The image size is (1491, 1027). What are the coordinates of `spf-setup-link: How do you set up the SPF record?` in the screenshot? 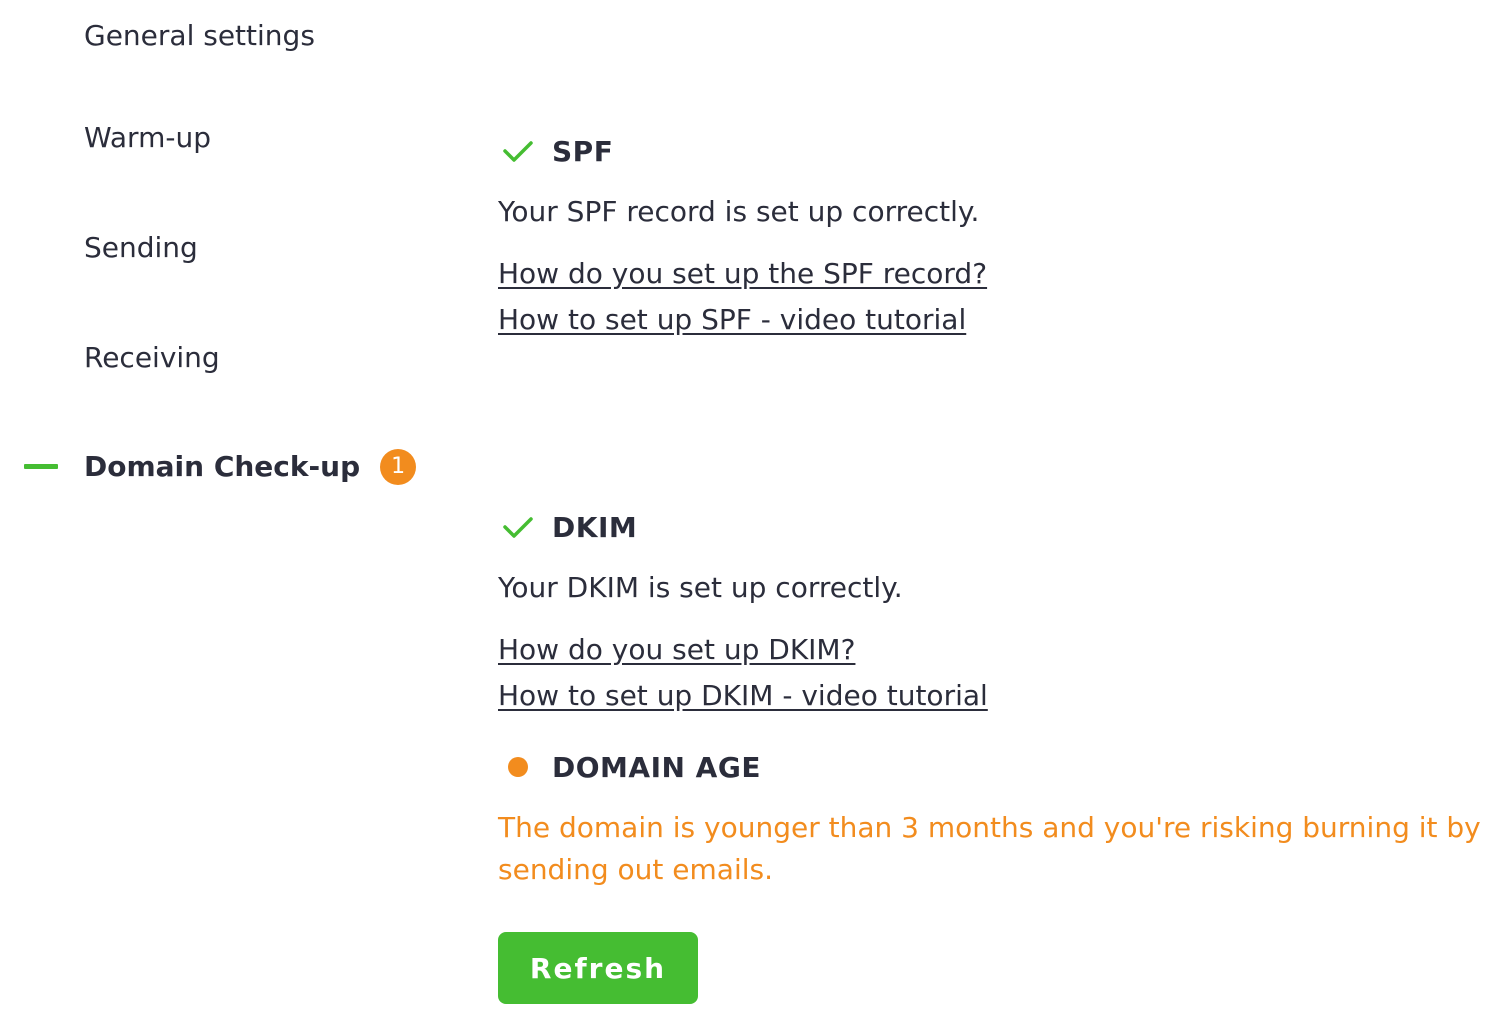 It's located at (742, 274).